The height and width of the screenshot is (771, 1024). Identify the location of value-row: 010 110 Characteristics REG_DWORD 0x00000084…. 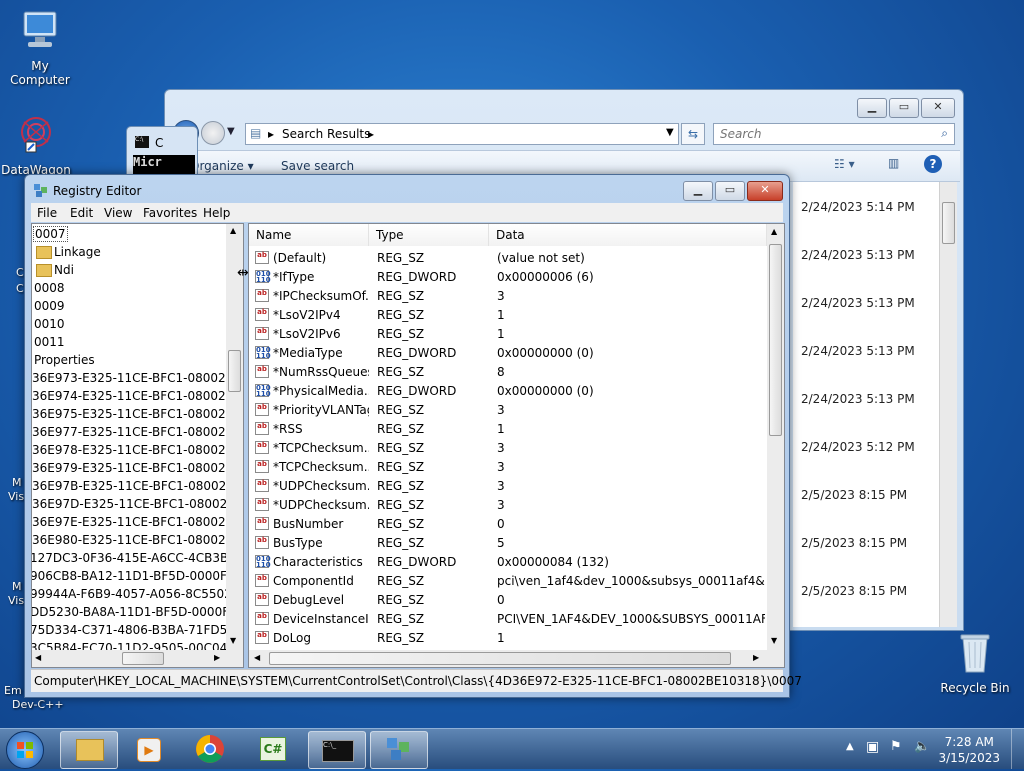
(509, 562).